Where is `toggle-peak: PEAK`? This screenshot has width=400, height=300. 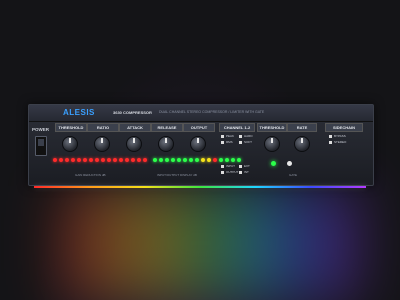 toggle-peak: PEAK is located at coordinates (227, 136).